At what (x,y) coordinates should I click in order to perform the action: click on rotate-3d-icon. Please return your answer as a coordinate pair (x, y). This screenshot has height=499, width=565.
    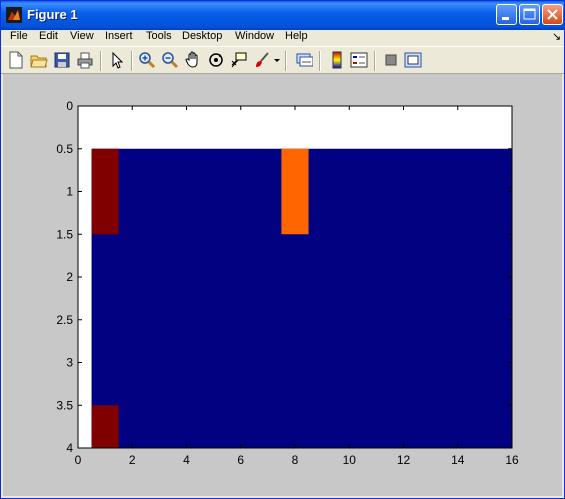
    Looking at the image, I should click on (216, 60).